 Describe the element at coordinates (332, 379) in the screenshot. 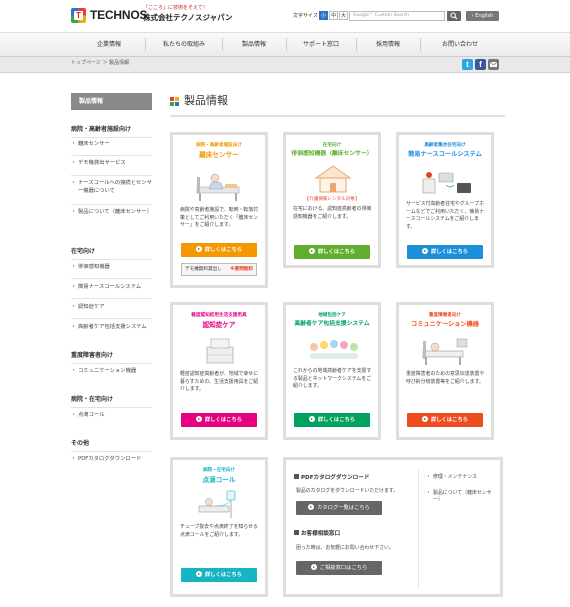

I see `card-description: これからの地域高齢者ケアを支援する製品とネットワークシステムをご紹介します。` at that location.